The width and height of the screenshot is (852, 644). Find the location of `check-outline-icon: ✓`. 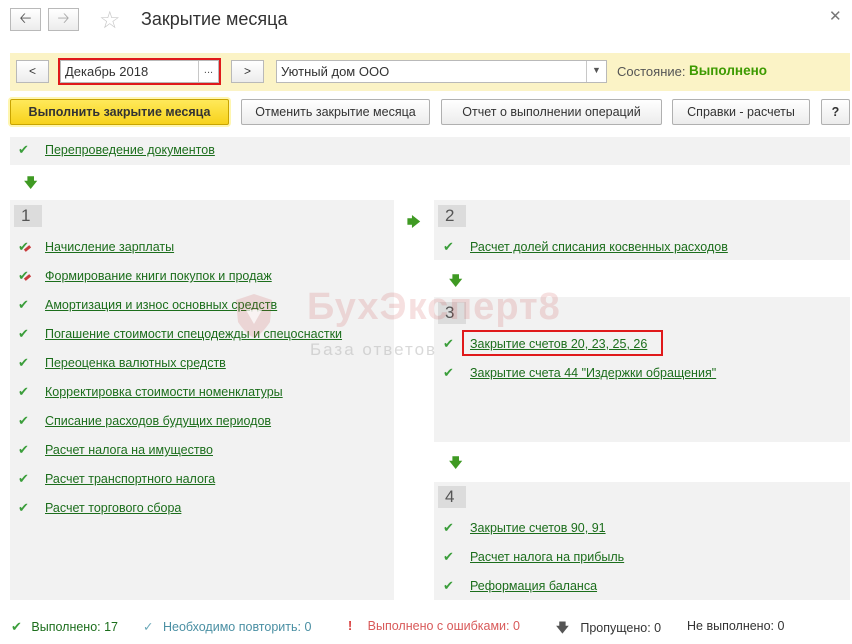

check-outline-icon: ✓ is located at coordinates (148, 627).